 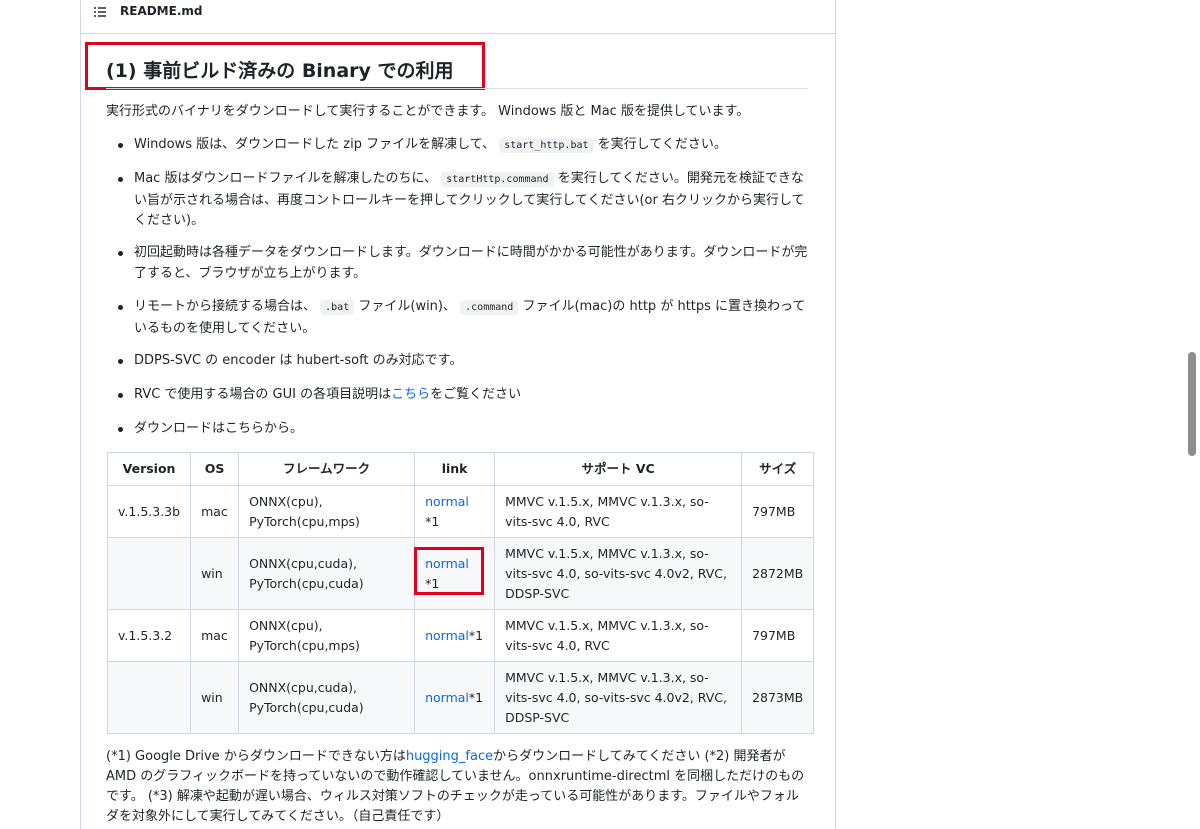 I want to click on cell-size: 2873MB, so click(x=778, y=697).